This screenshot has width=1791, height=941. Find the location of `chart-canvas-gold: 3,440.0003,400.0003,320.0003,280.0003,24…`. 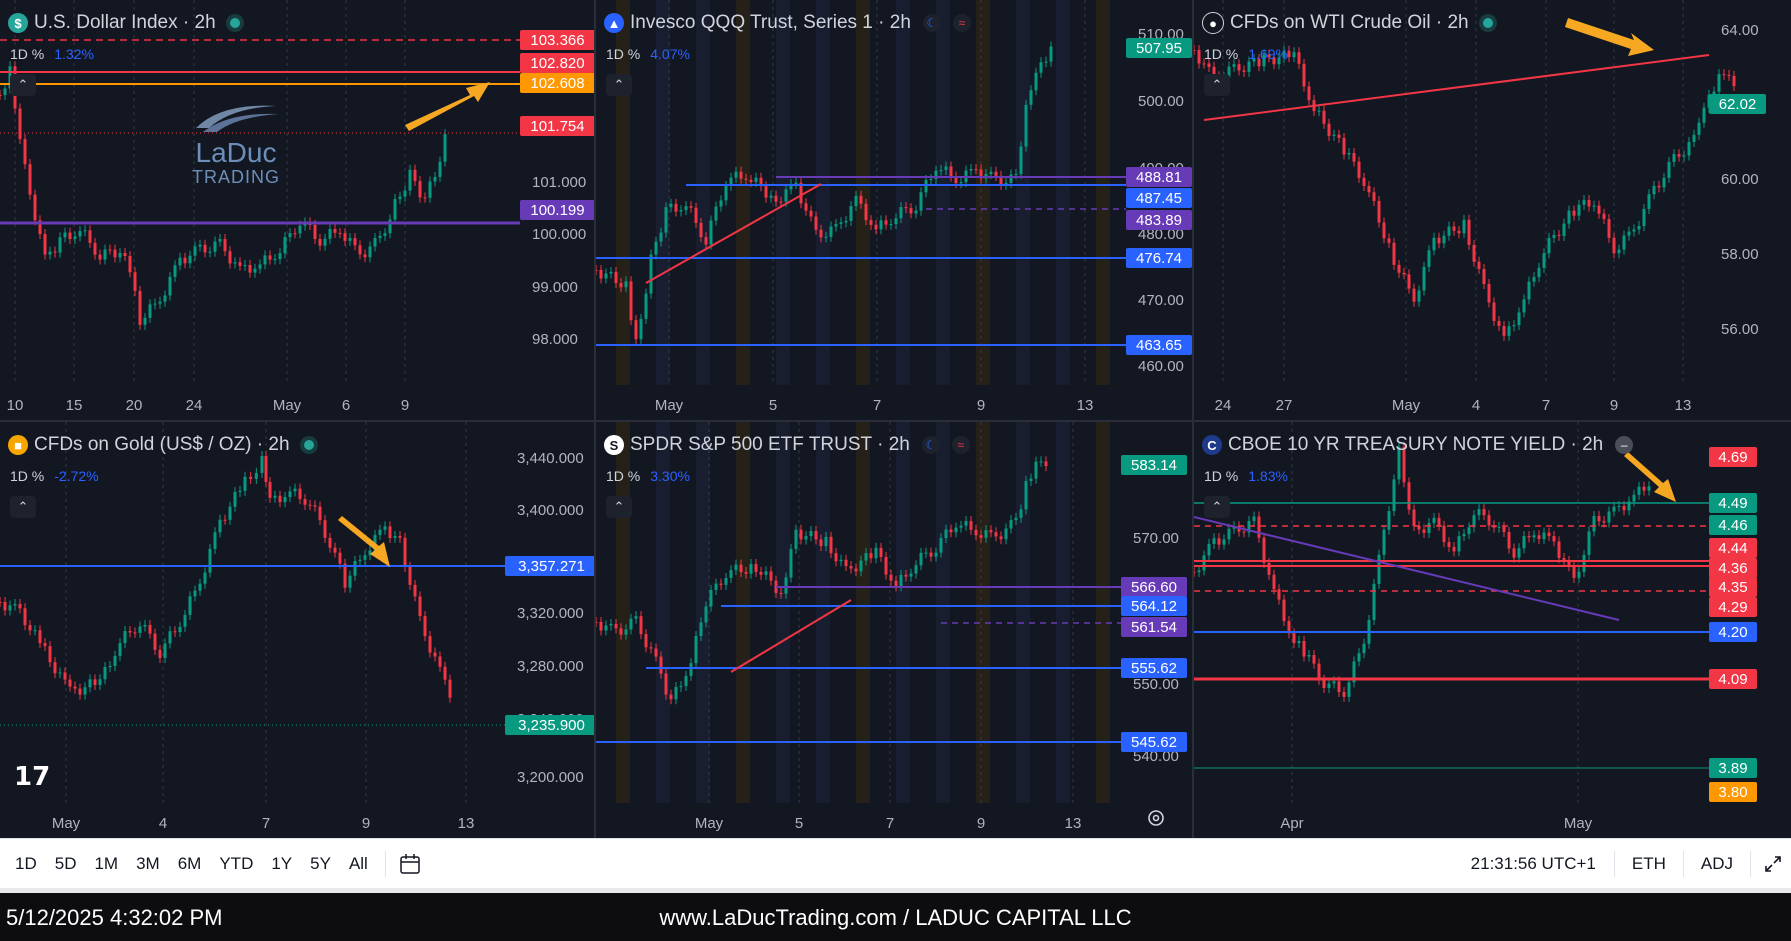

chart-canvas-gold: 3,440.0003,400.0003,320.0003,280.0003,24… is located at coordinates (297, 630).